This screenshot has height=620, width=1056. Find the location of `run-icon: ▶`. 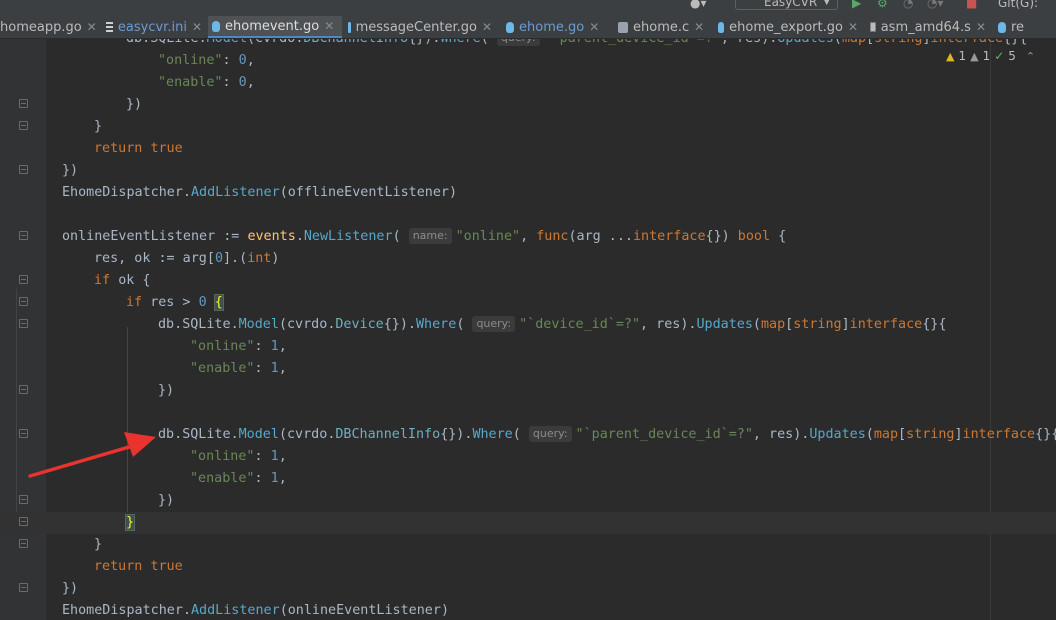

run-icon: ▶ is located at coordinates (856, 5).